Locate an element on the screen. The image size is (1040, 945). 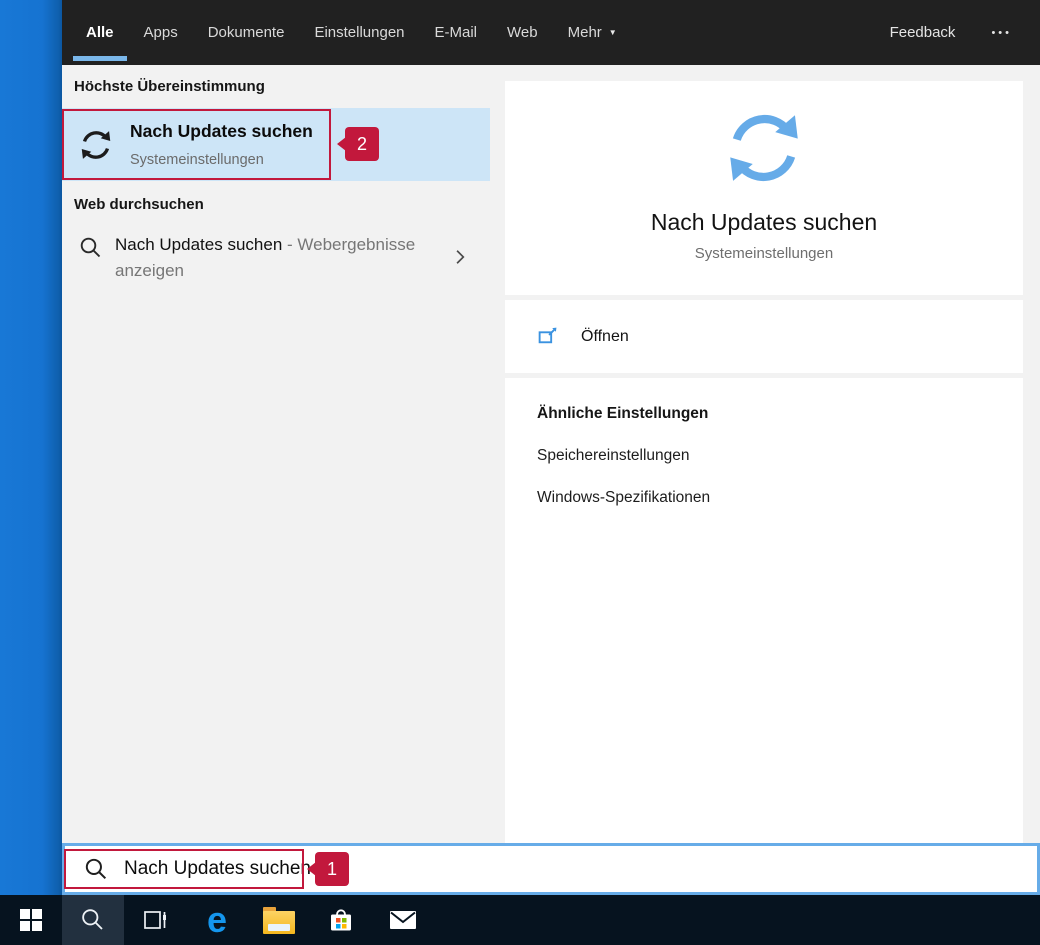
store-bag-icon is located at coordinates (341, 920).